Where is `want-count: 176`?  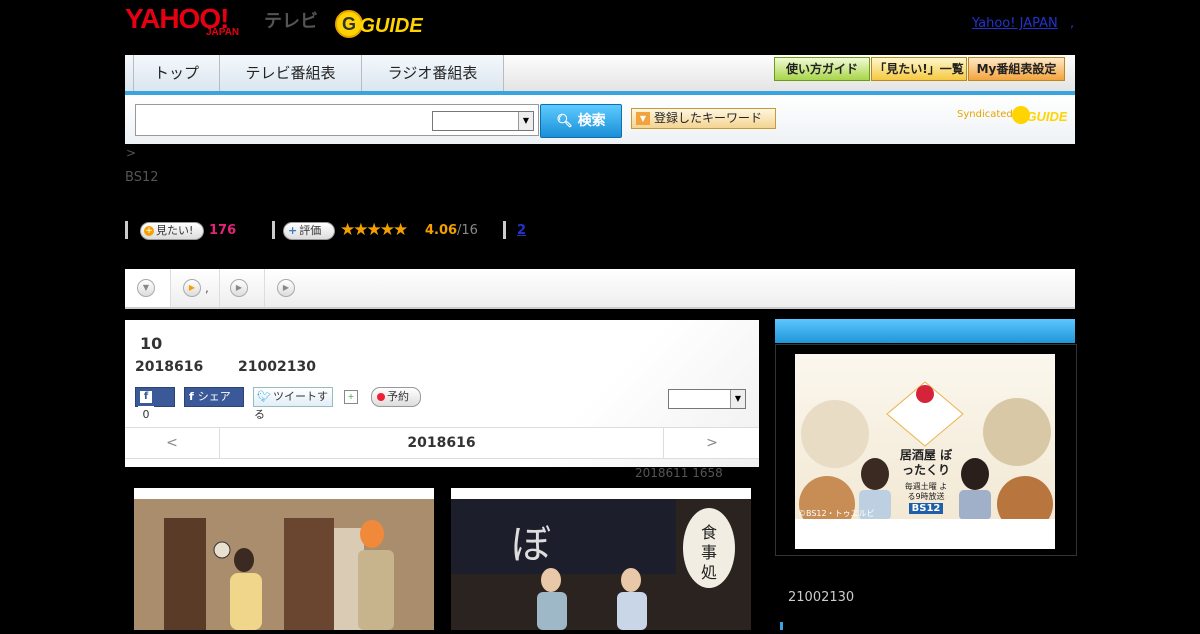 want-count: 176 is located at coordinates (223, 230).